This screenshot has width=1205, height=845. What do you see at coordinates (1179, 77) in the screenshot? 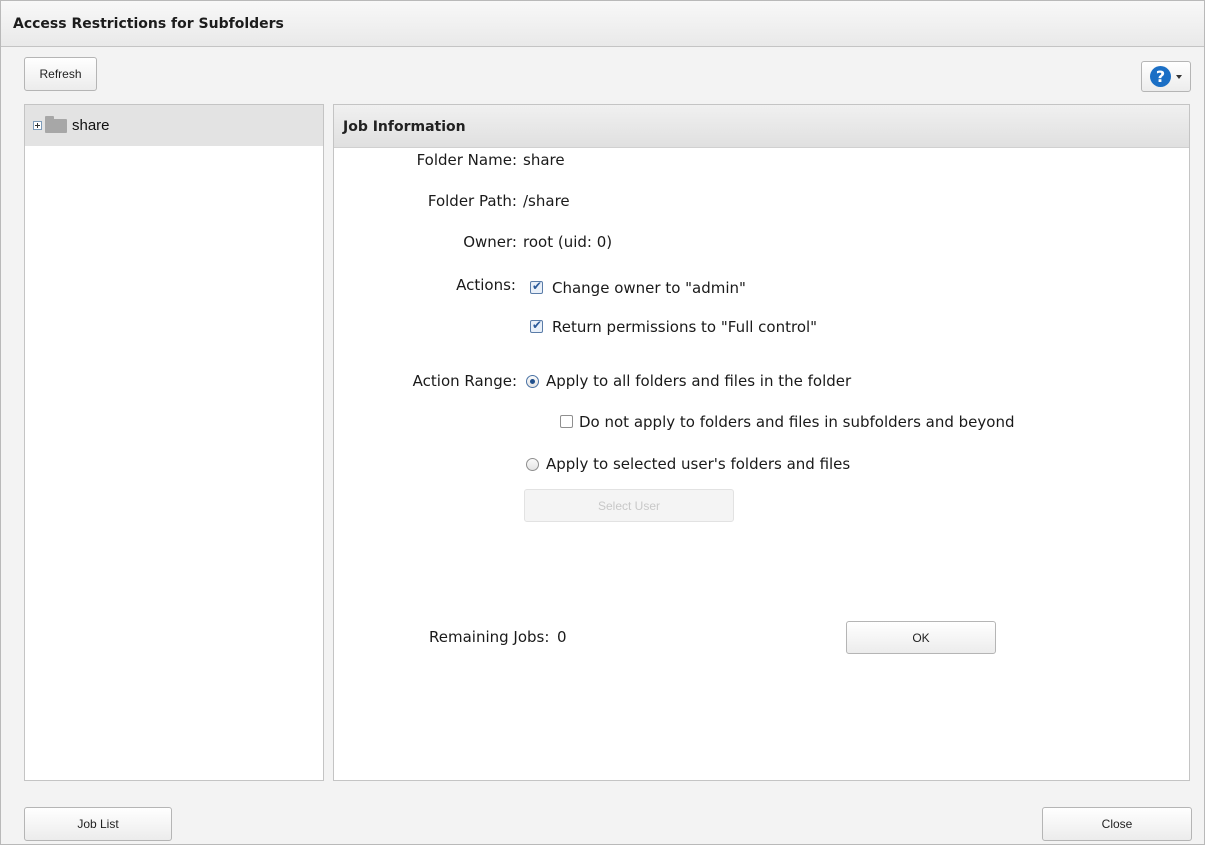
I see `chevron-down-icon` at bounding box center [1179, 77].